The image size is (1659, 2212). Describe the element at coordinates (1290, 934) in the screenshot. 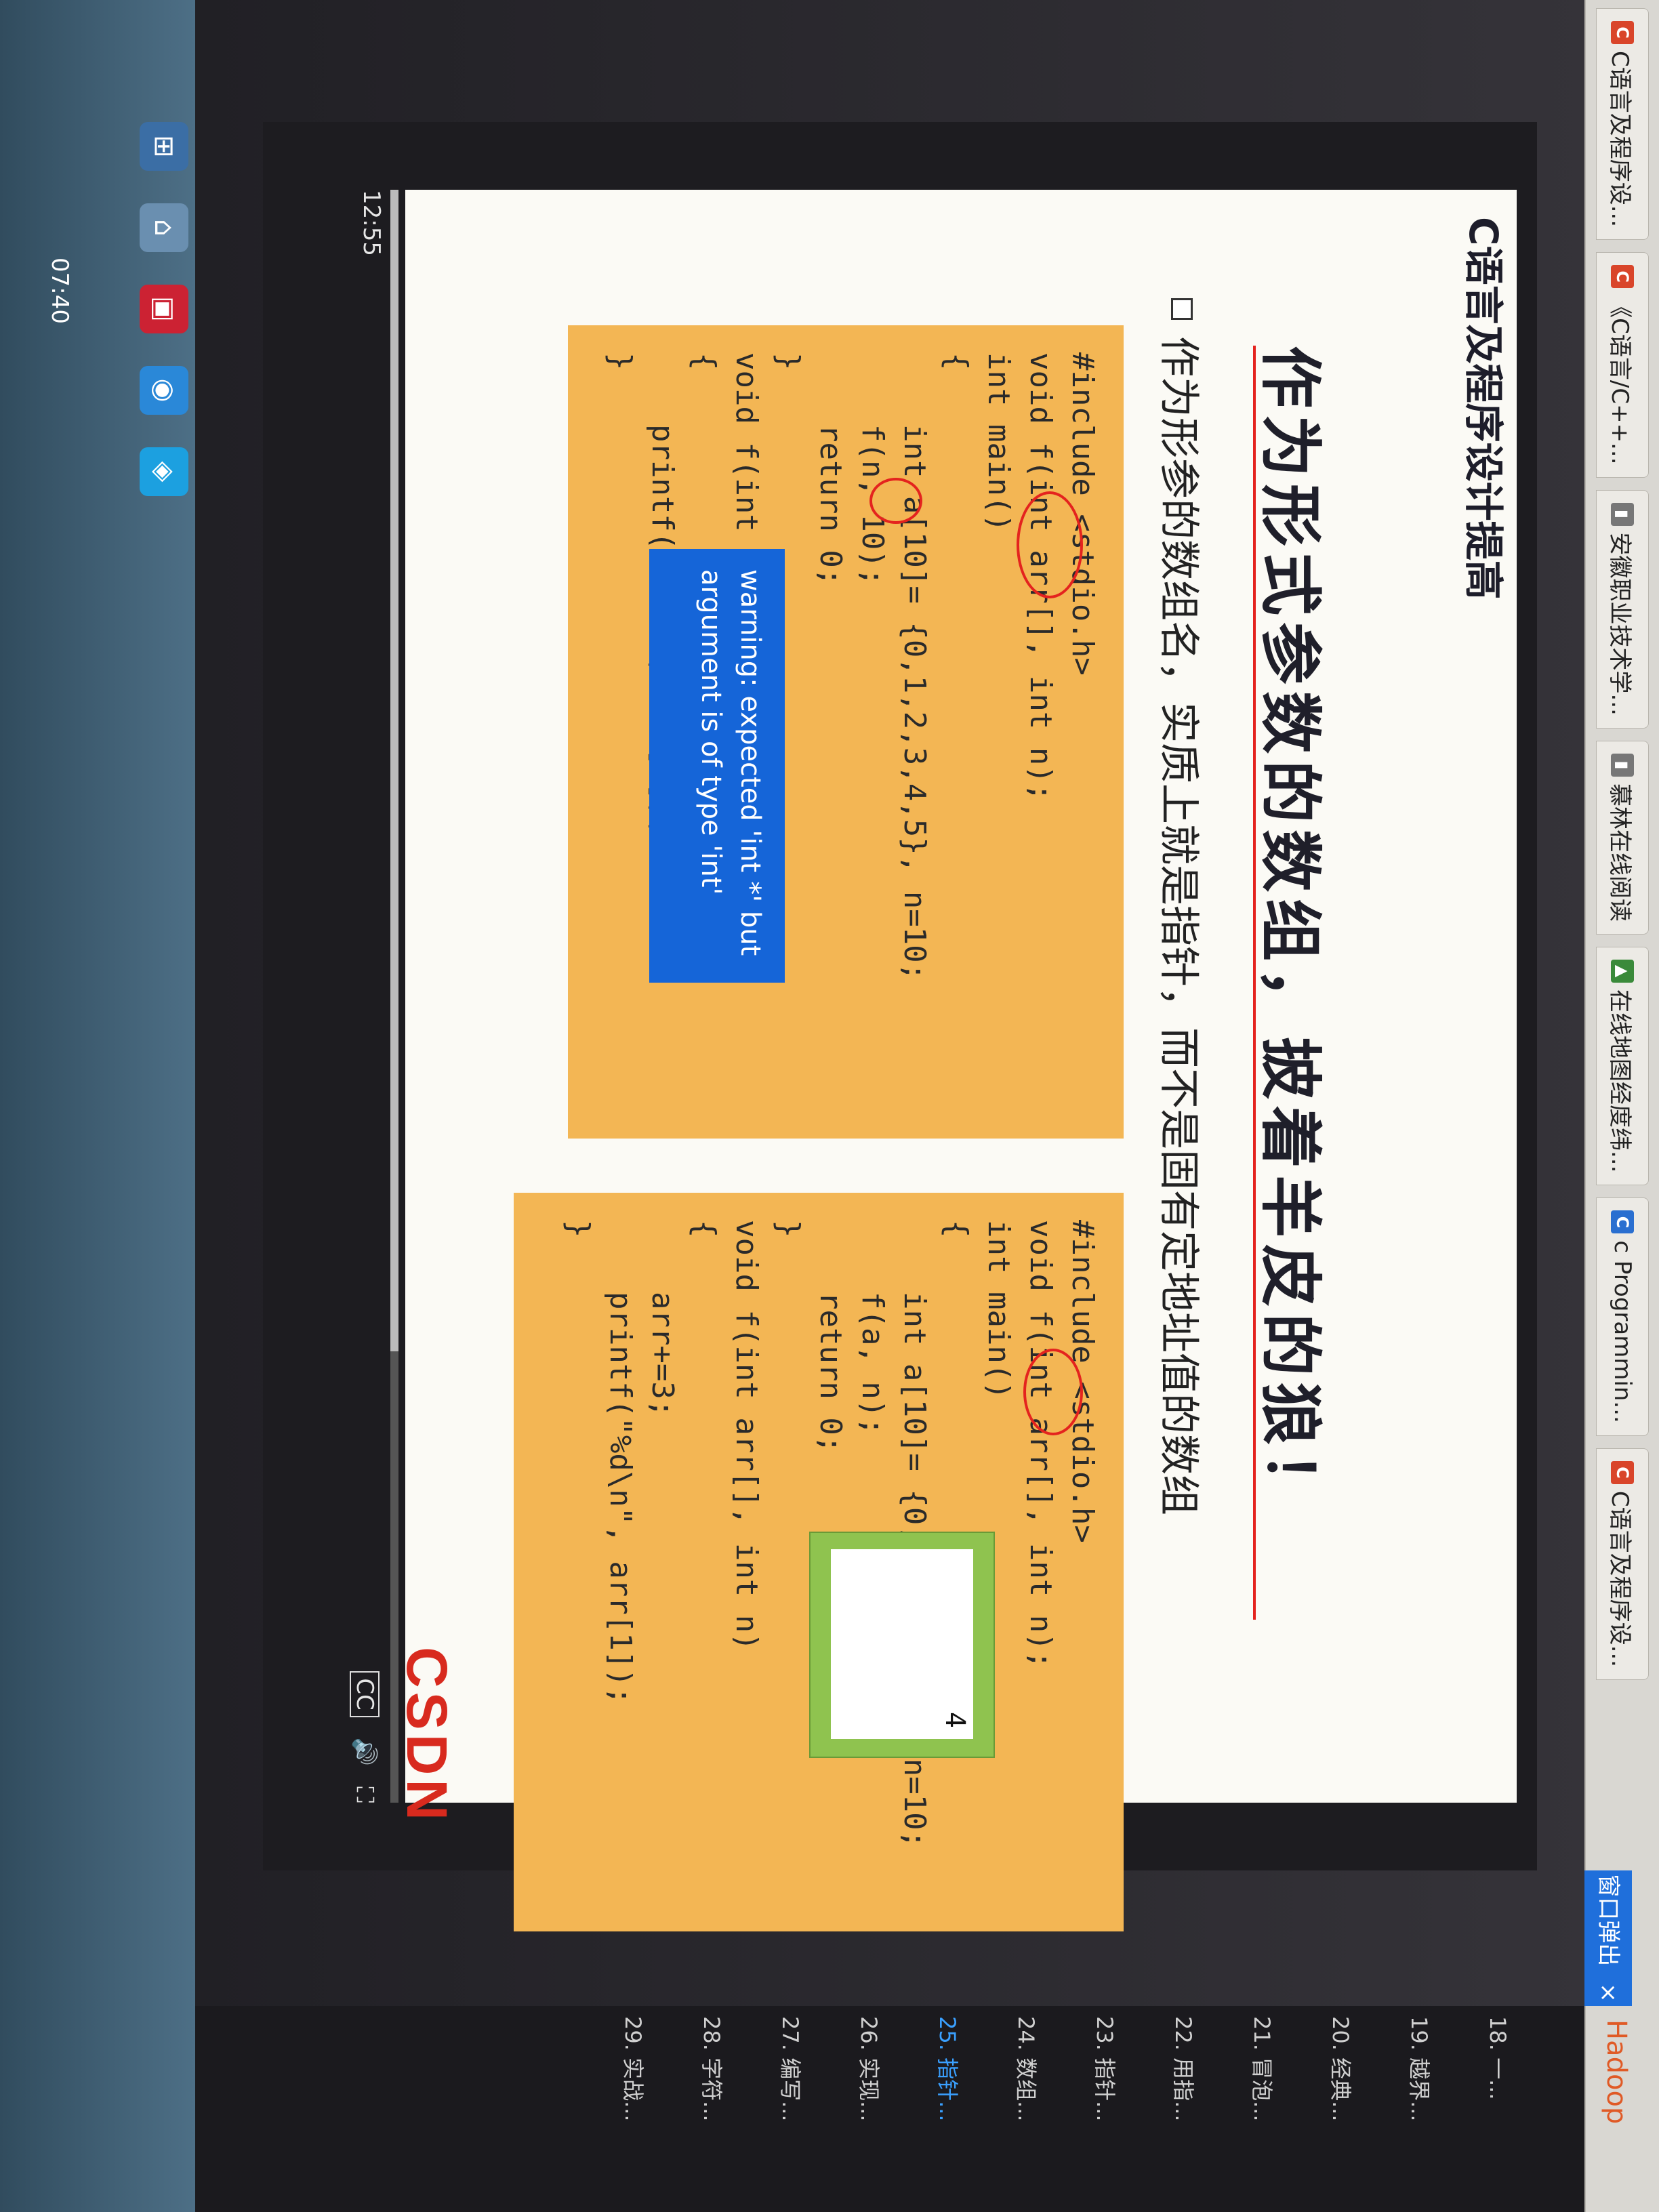

I see `slide-heading: 作为形式参数的数组，披着羊皮的狼！` at that location.